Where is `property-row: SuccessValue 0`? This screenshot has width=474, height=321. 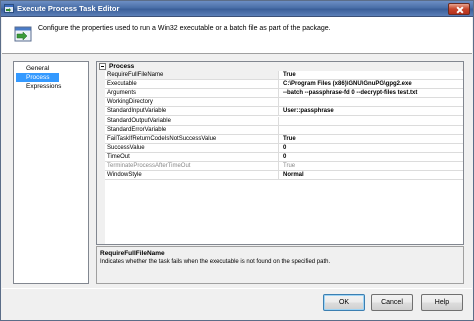 property-row: SuccessValue 0 is located at coordinates (284, 148).